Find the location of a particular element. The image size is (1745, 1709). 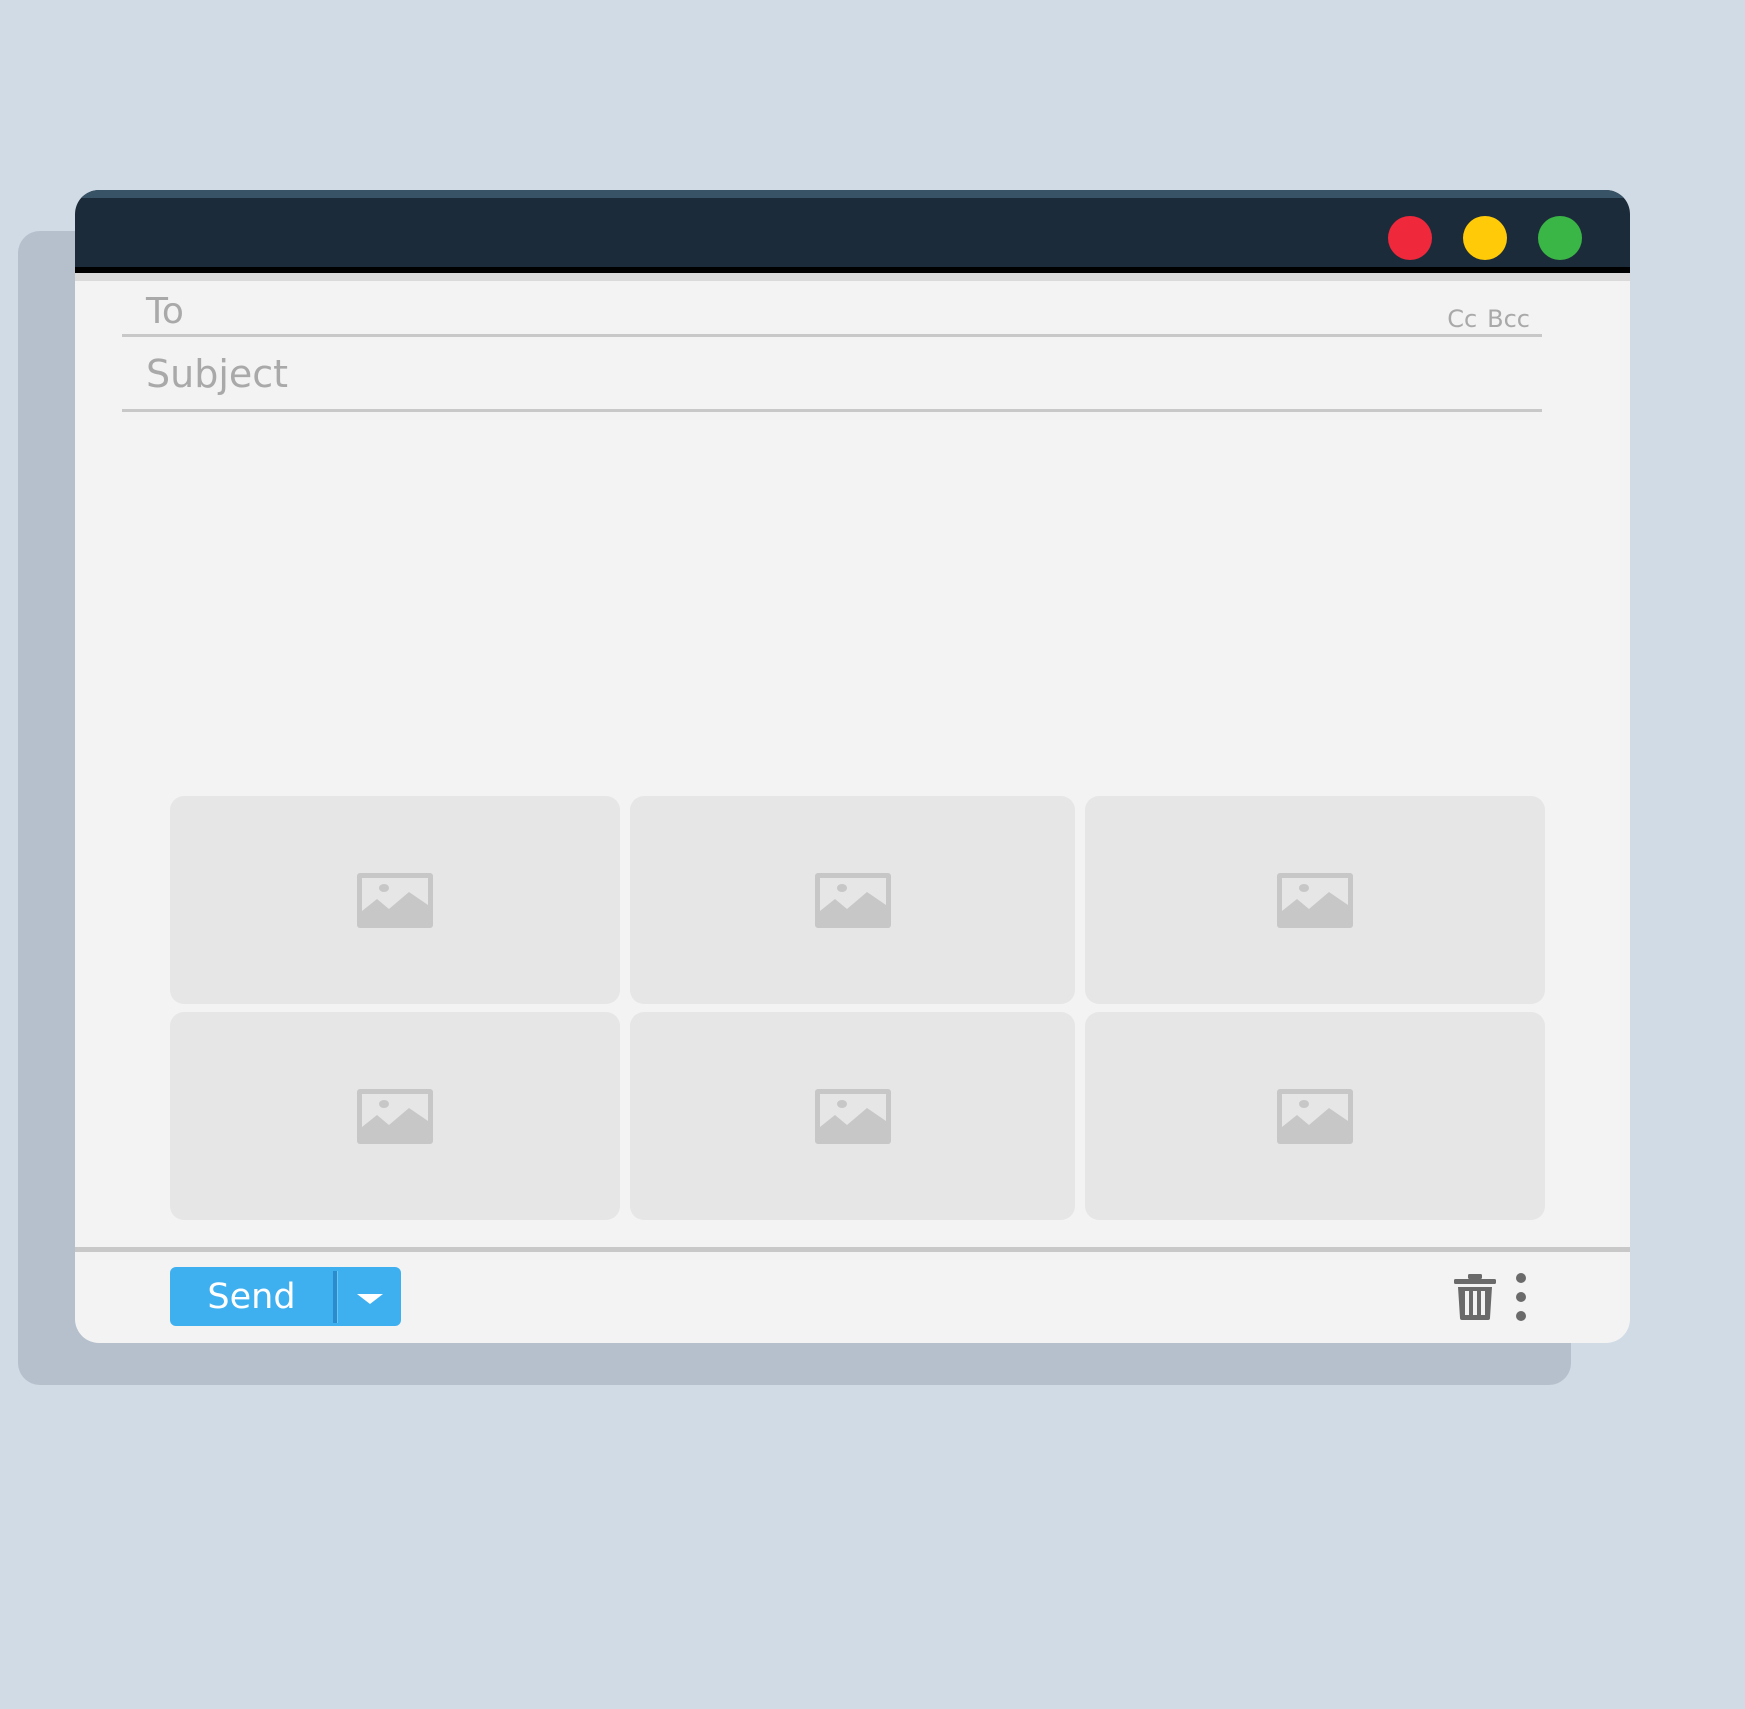

title-bar is located at coordinates (852, 231).